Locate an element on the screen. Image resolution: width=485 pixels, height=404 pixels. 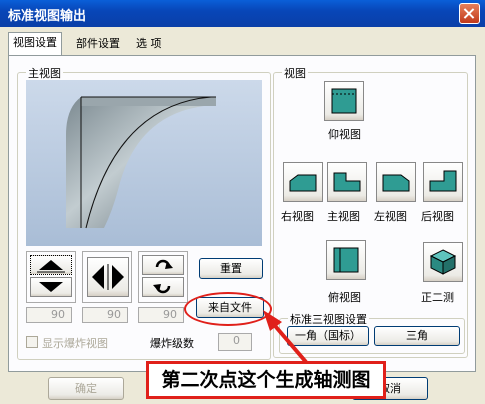
spin-angle-field: 90 is located at coordinates (161, 315).